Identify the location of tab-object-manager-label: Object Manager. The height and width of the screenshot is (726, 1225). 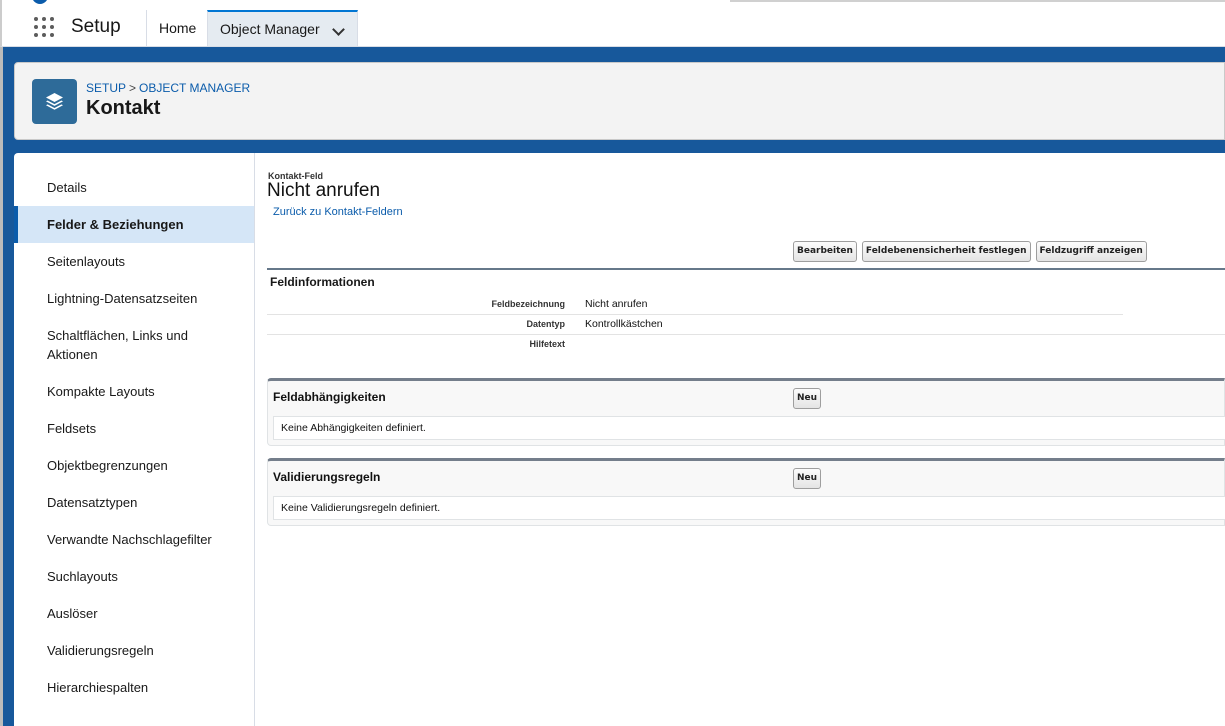
(270, 29).